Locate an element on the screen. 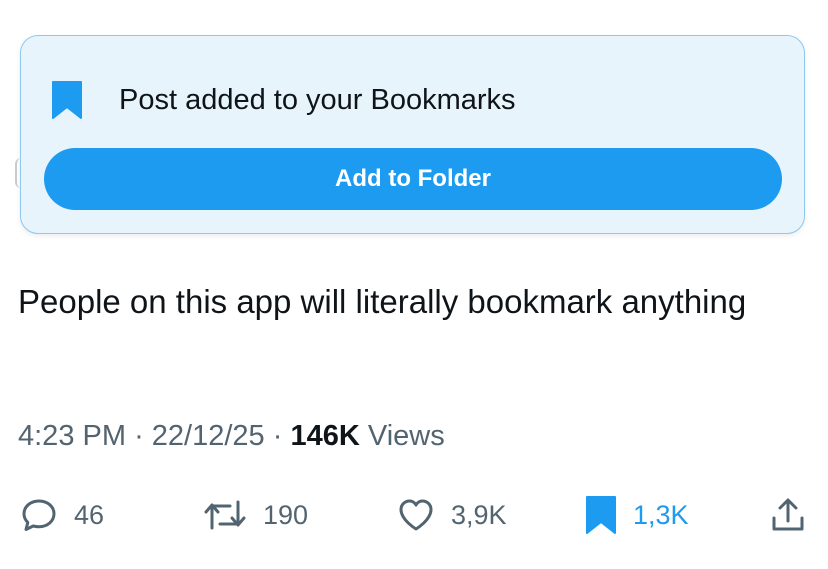 The image size is (828, 569). reply-icon is located at coordinates (39, 515).